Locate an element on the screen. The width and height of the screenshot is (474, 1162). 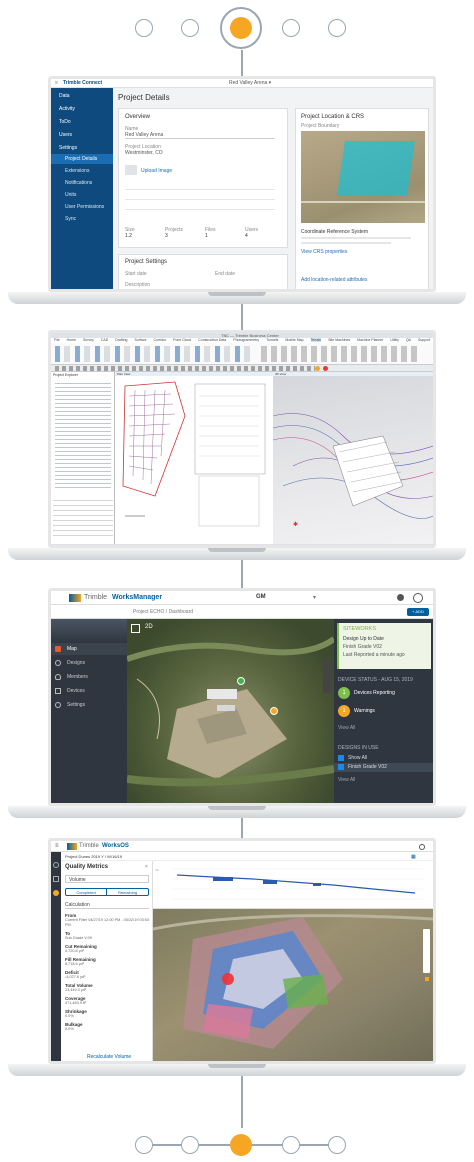
menu-item: Site Machines is located at coordinates (339, 340).